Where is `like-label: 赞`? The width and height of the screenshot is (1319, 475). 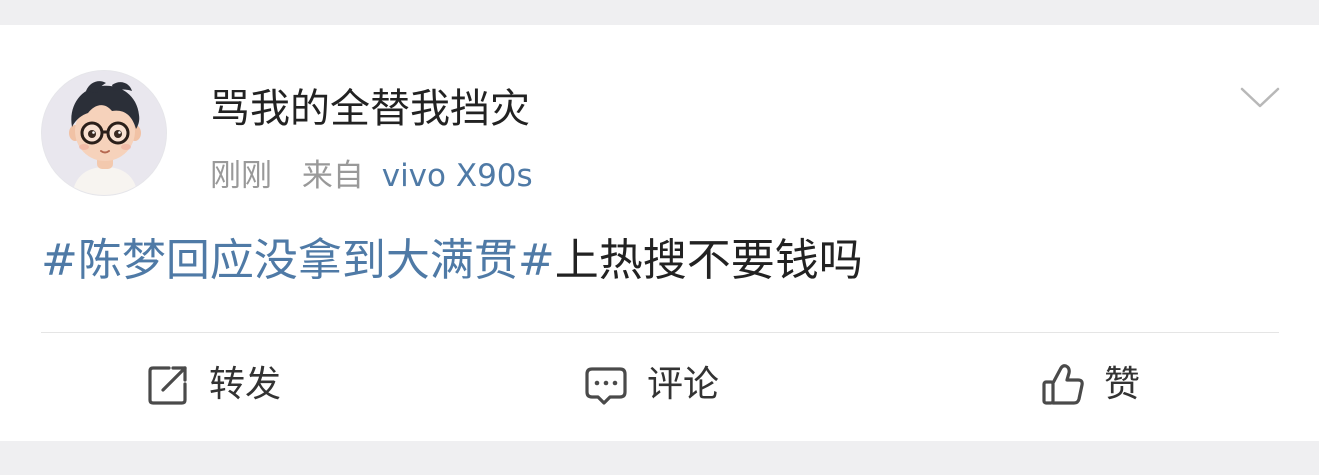
like-label: 赞 is located at coordinates (1122, 384).